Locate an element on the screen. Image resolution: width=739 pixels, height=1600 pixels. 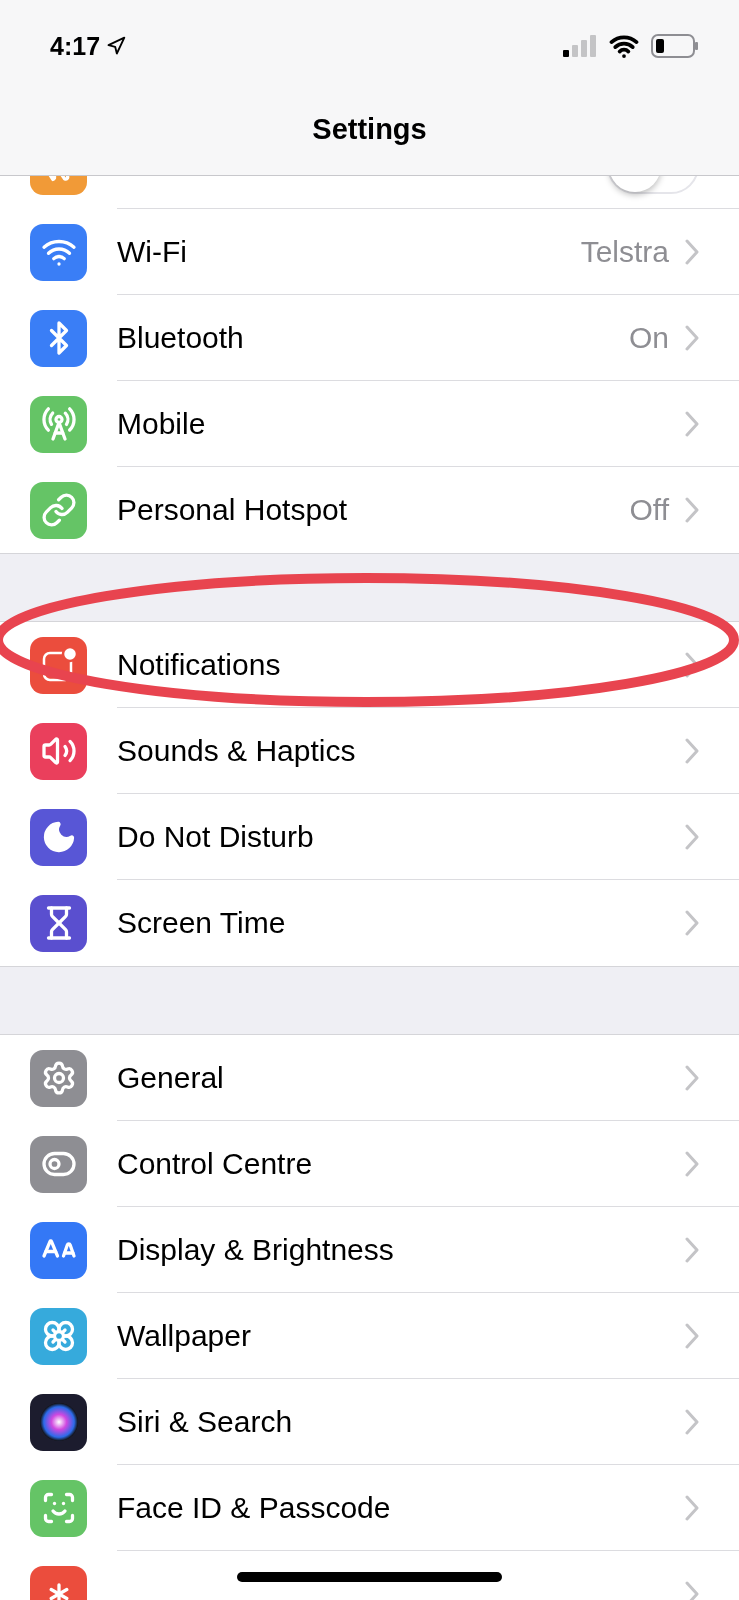
row-label: Display & Brightness is located at coordinates (256, 1249).